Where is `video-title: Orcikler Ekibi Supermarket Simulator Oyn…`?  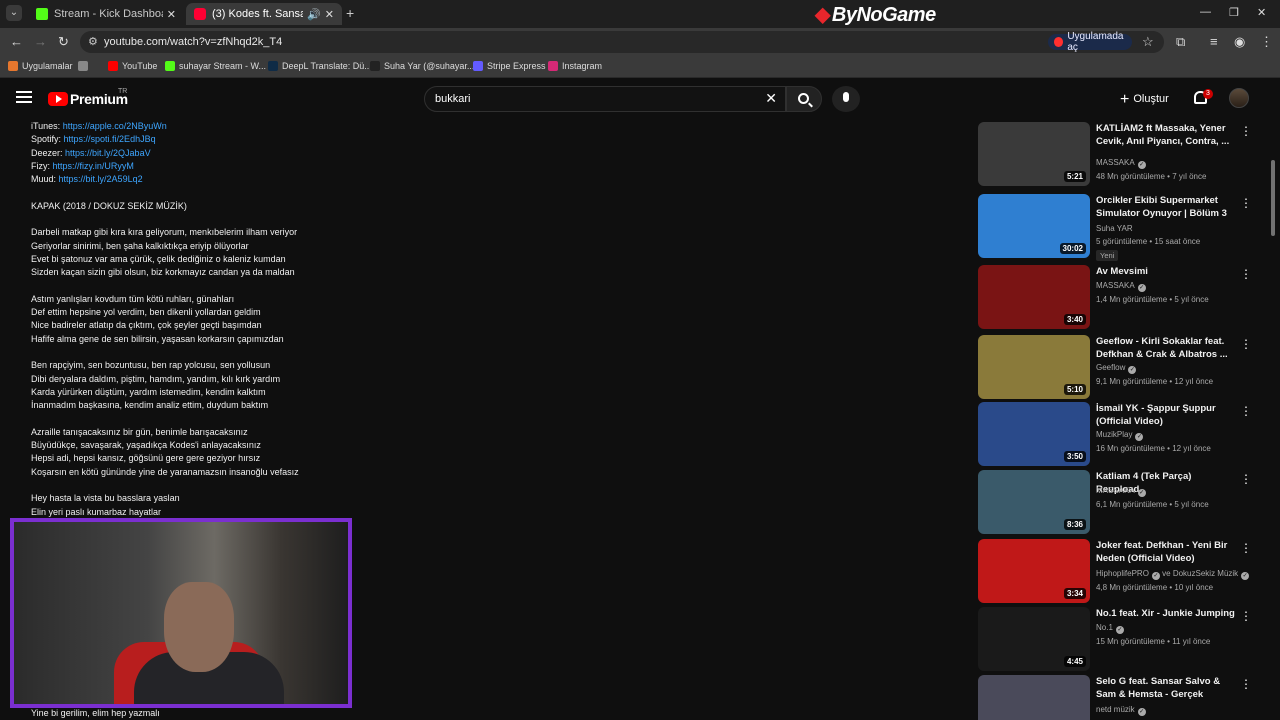 video-title: Orcikler Ekibi Supermarket Simulator Oyn… is located at coordinates (1166, 207).